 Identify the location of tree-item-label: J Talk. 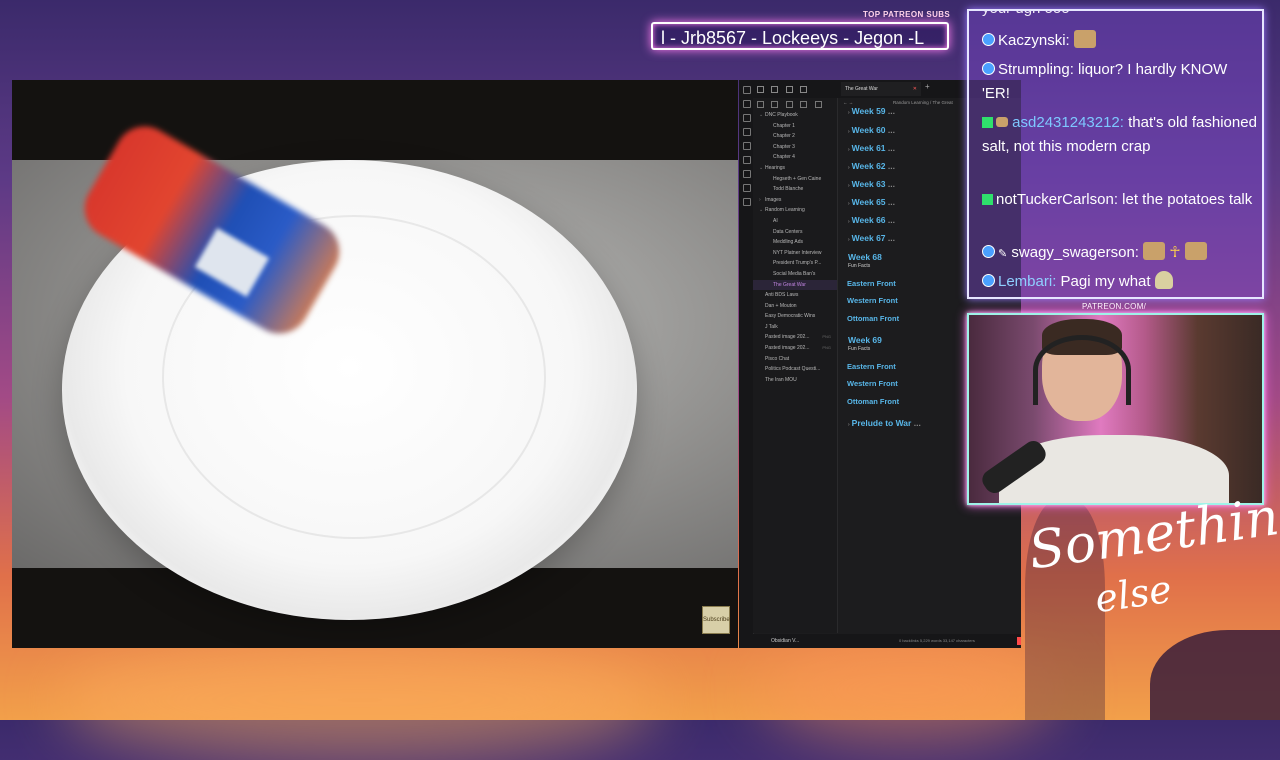
(771, 326).